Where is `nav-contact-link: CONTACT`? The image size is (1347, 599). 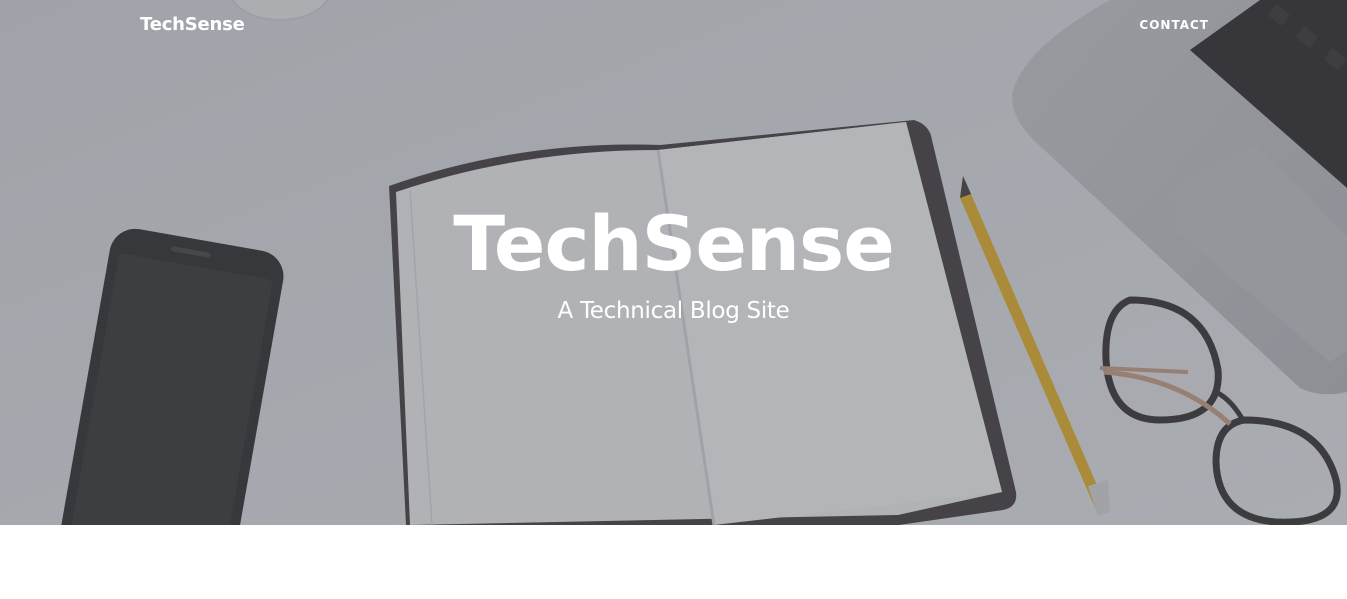
nav-contact-link: CONTACT is located at coordinates (1174, 25).